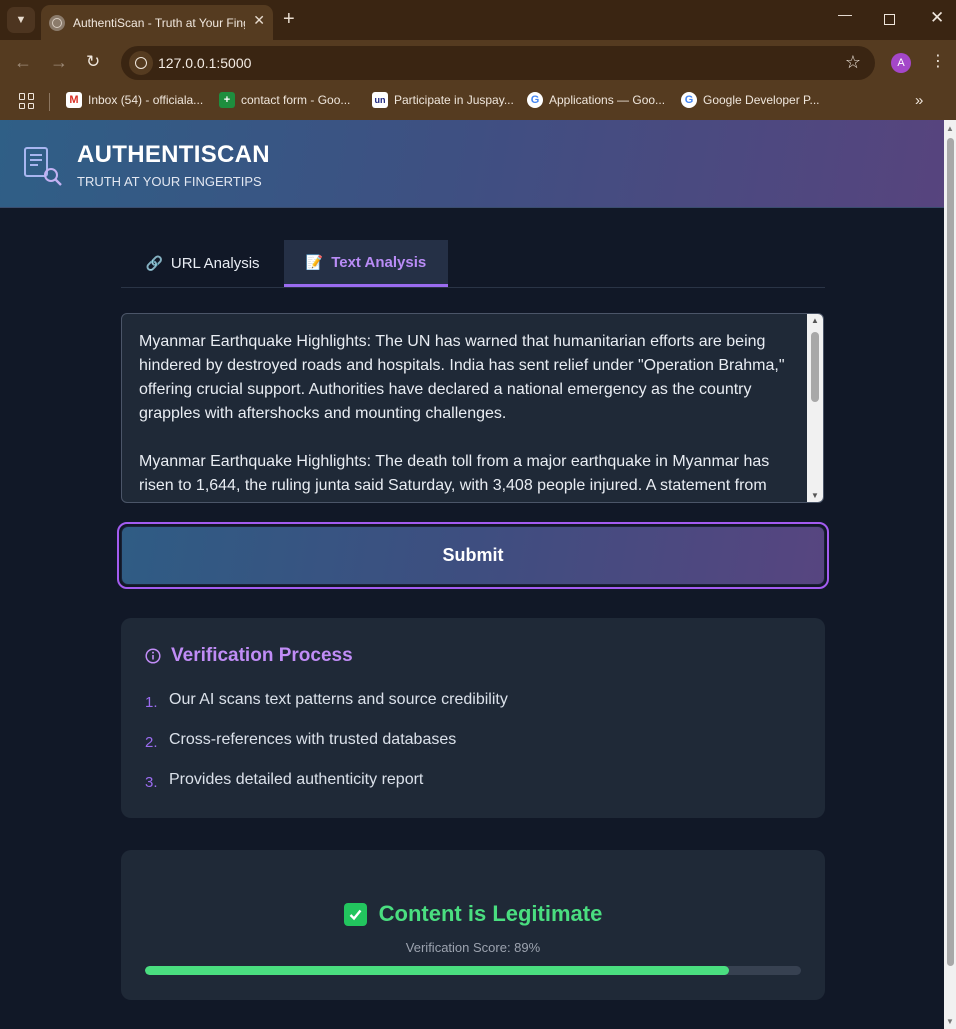 Image resolution: width=956 pixels, height=1029 pixels. What do you see at coordinates (437, 970) in the screenshot?
I see `score-progress-fill` at bounding box center [437, 970].